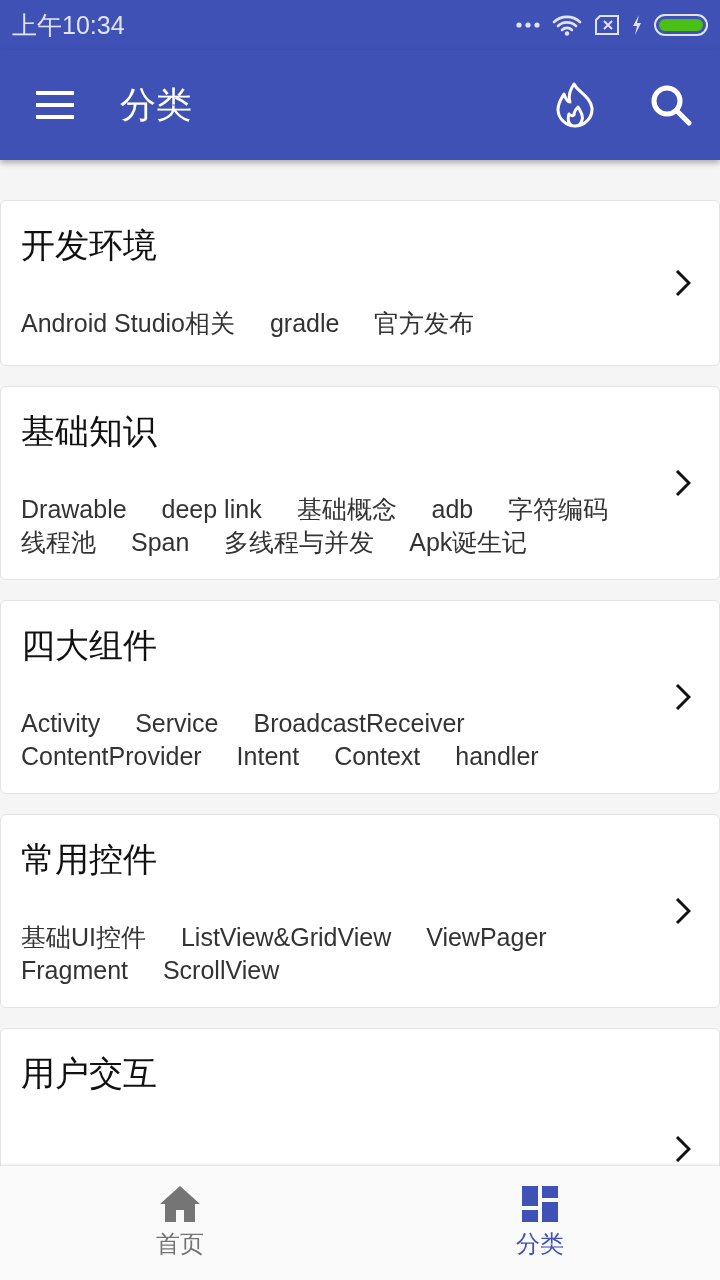  I want to click on more-dots-icon, so click(528, 25).